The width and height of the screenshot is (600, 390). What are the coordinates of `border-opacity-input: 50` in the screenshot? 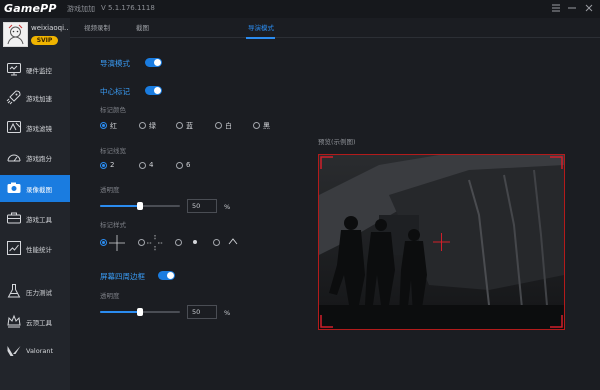 It's located at (202, 312).